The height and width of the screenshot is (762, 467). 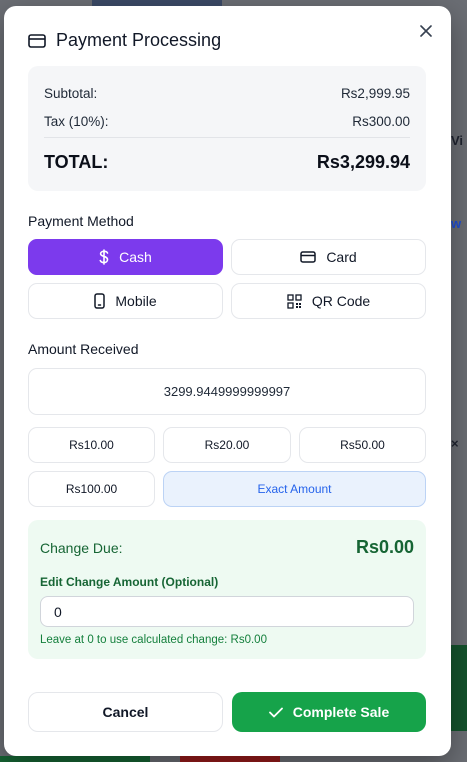 I want to click on total-row: TOTAL: Rs3,299.94, so click(x=227, y=162).